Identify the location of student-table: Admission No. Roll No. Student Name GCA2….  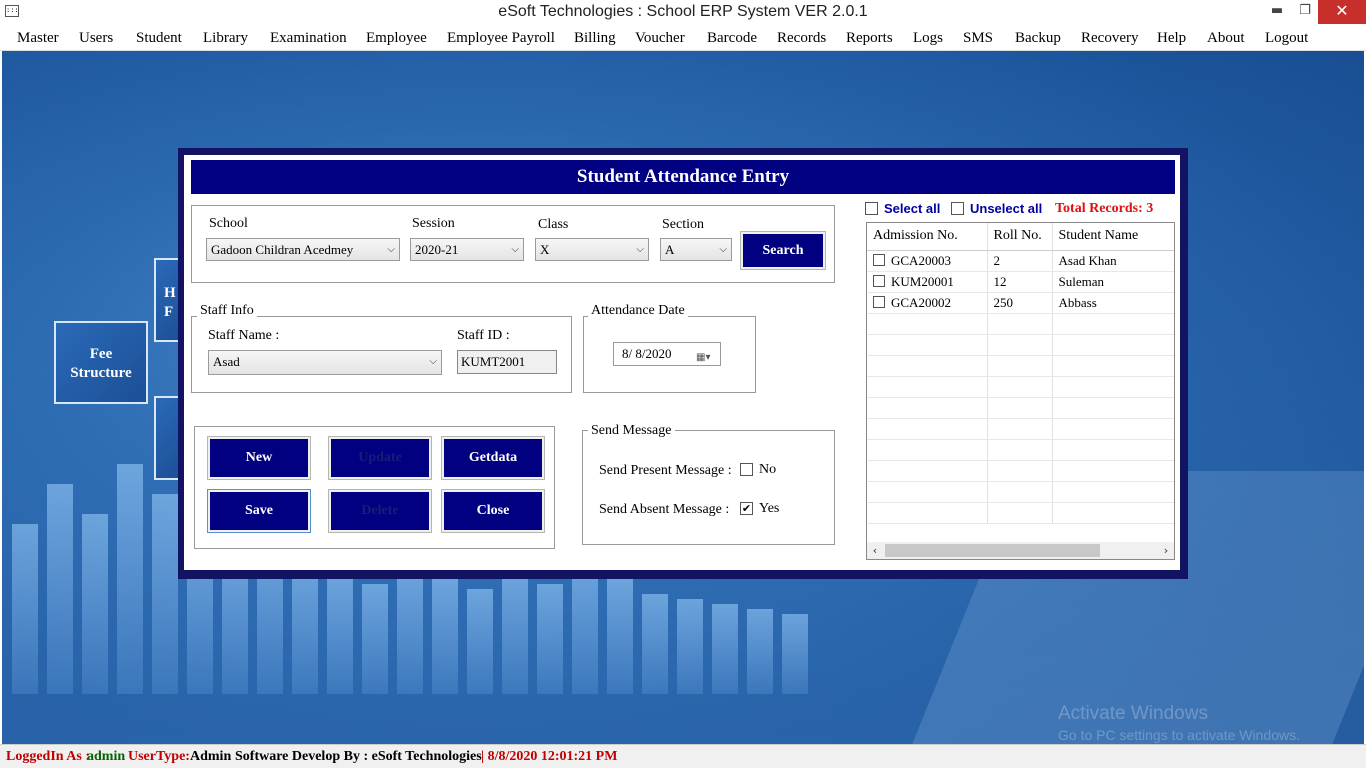
(1020, 373).